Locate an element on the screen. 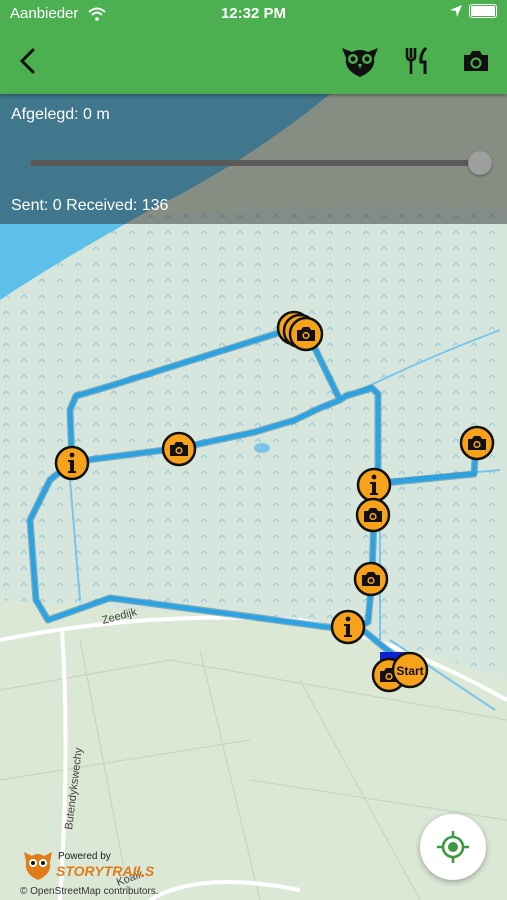  back-button is located at coordinates (28, 61).